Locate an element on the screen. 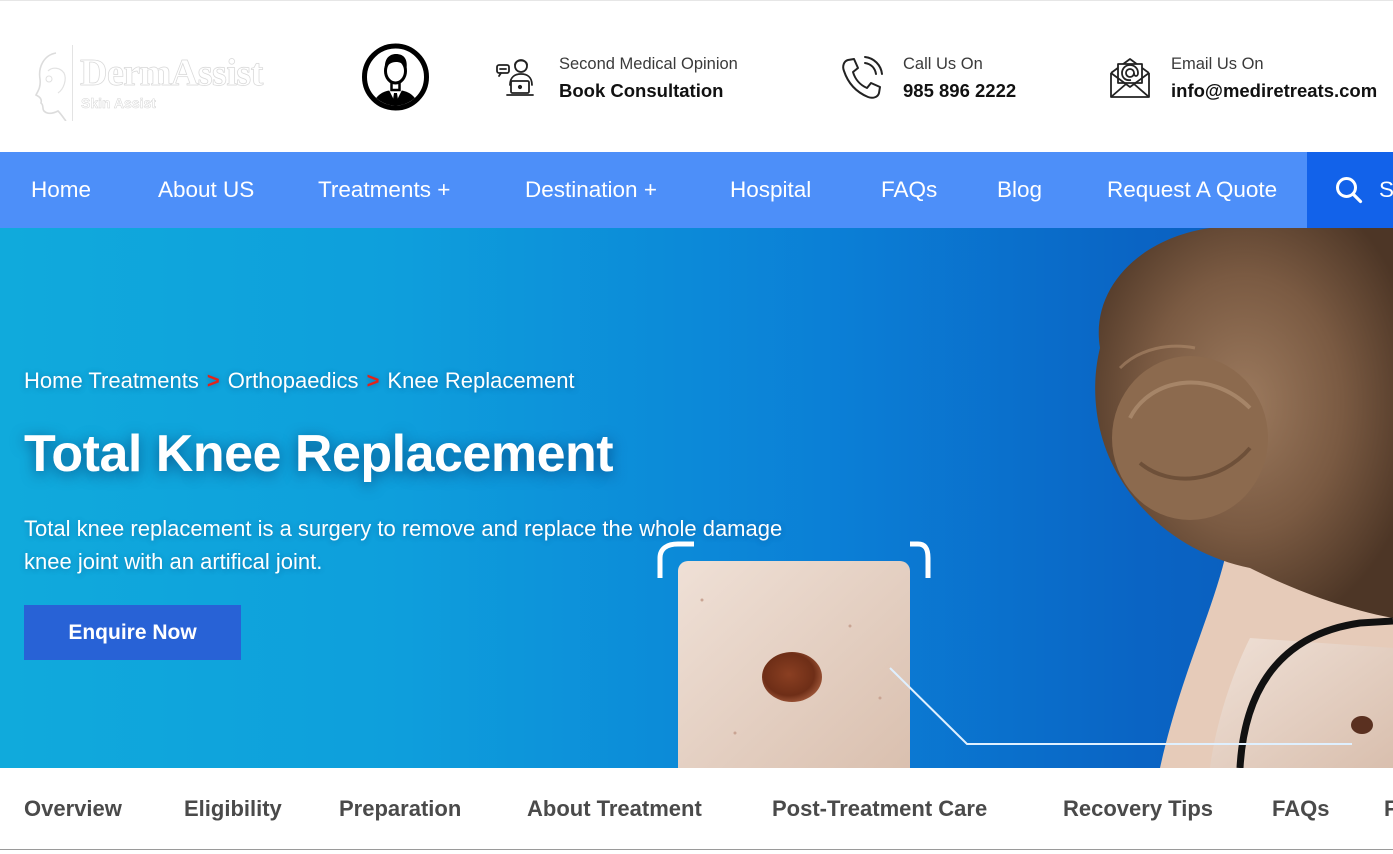  tab-recovery-tips: Recovery Tips is located at coordinates (1138, 809).